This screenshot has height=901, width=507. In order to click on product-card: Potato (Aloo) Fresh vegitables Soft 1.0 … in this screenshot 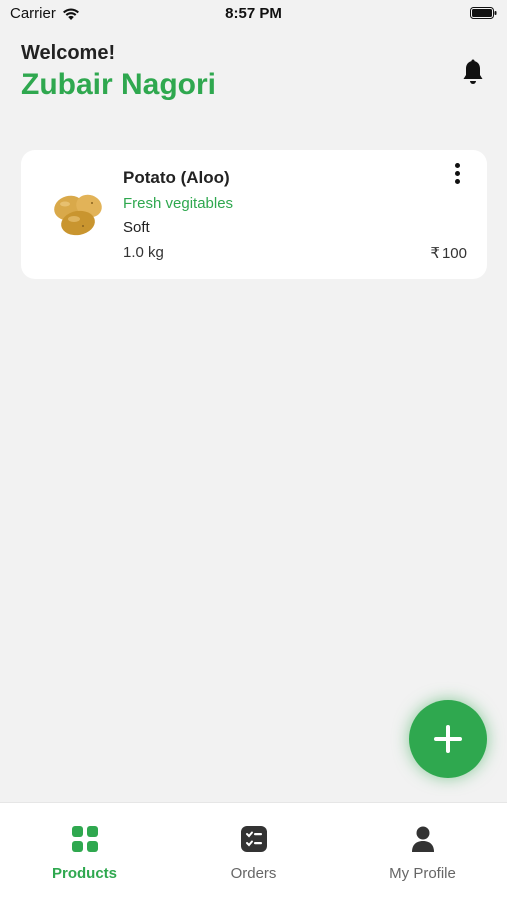, I will do `click(254, 214)`.